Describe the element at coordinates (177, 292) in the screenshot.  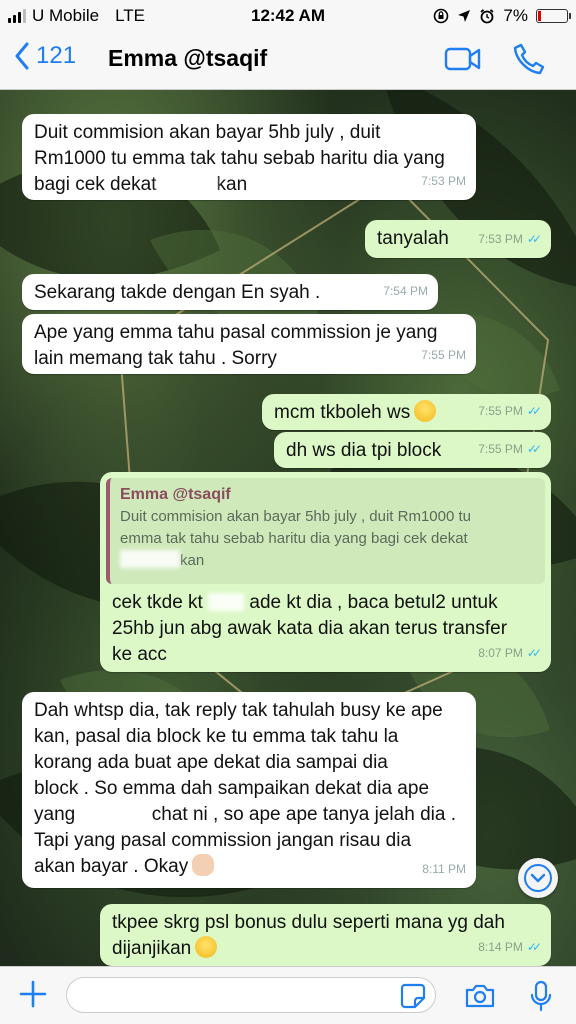
I see `message-text: Sekarang takde dengan En syah .` at that location.